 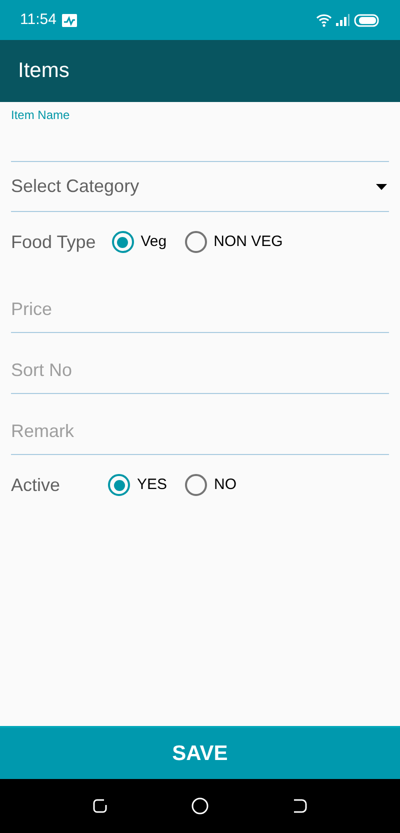 What do you see at coordinates (53, 242) in the screenshot?
I see `field-label: Food Type` at bounding box center [53, 242].